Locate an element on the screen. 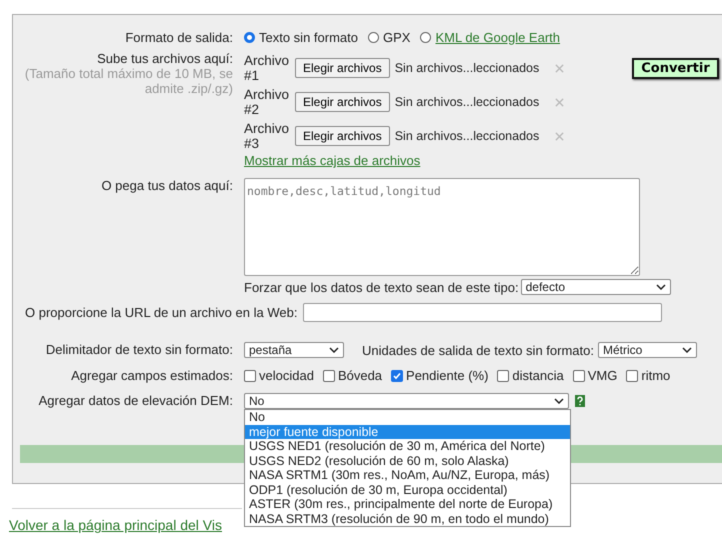  checkbox-label: Bóveda is located at coordinates (360, 375).